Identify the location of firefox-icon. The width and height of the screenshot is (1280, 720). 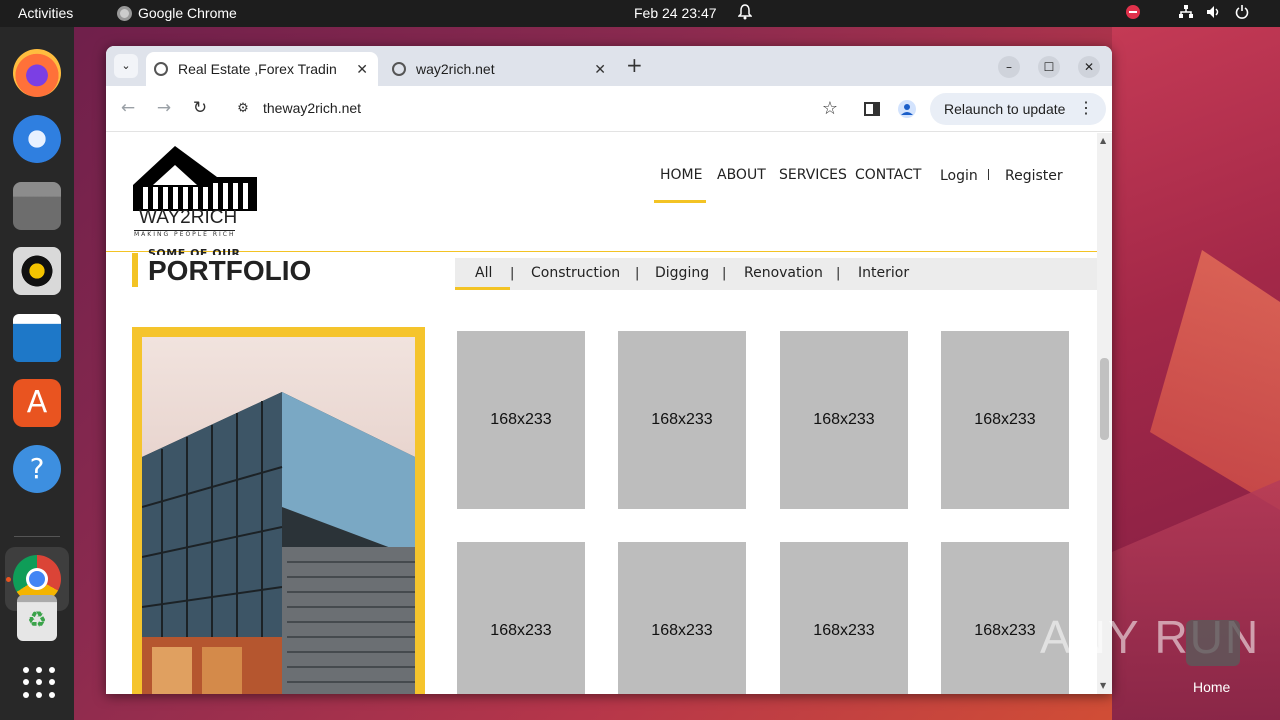
(37, 73).